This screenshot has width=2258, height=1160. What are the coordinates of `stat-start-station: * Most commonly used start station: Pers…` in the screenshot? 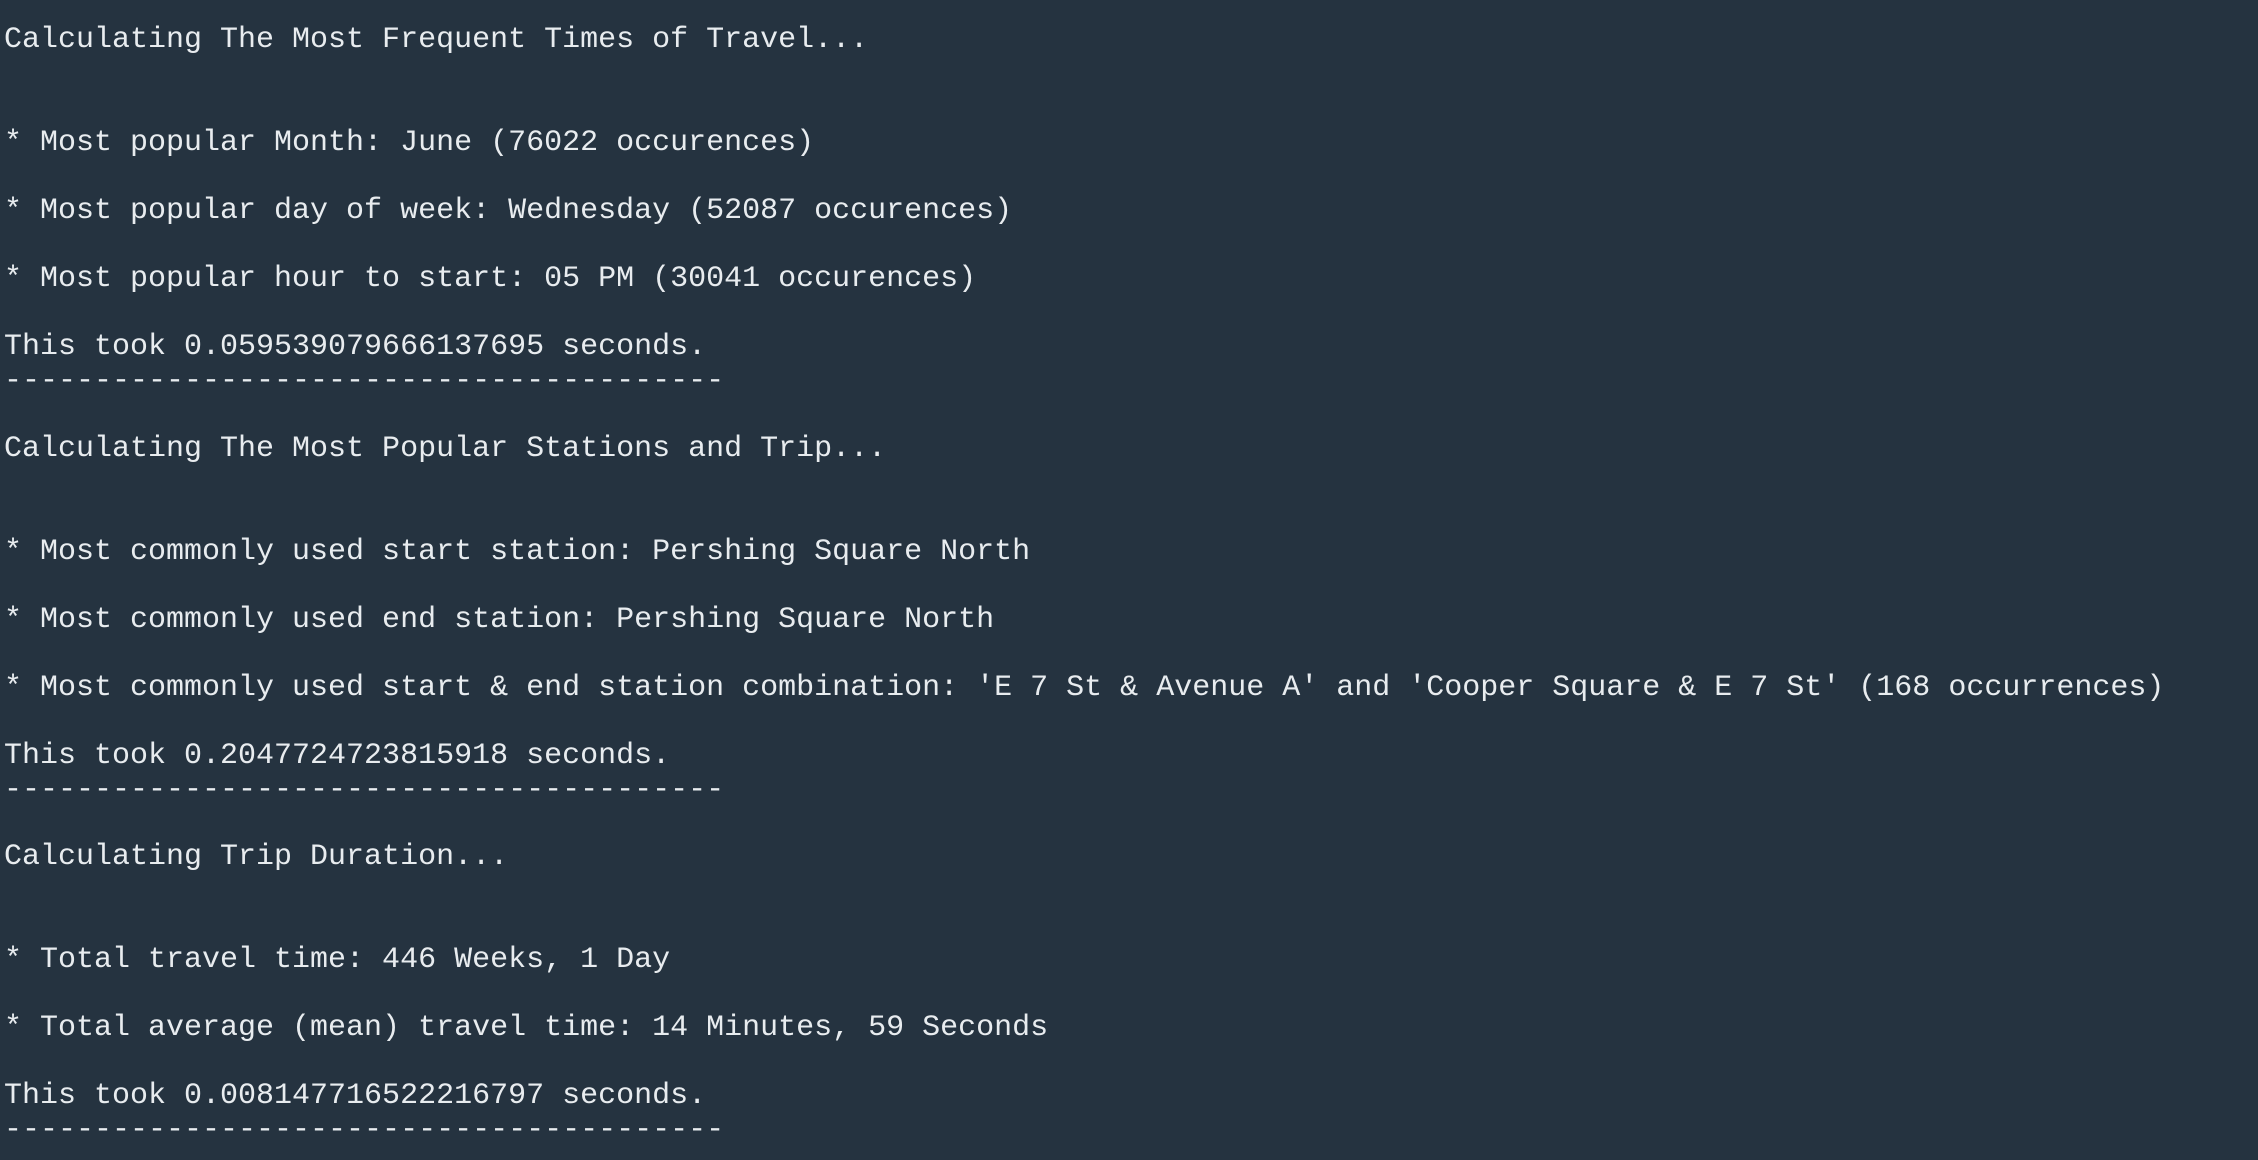 It's located at (517, 552).